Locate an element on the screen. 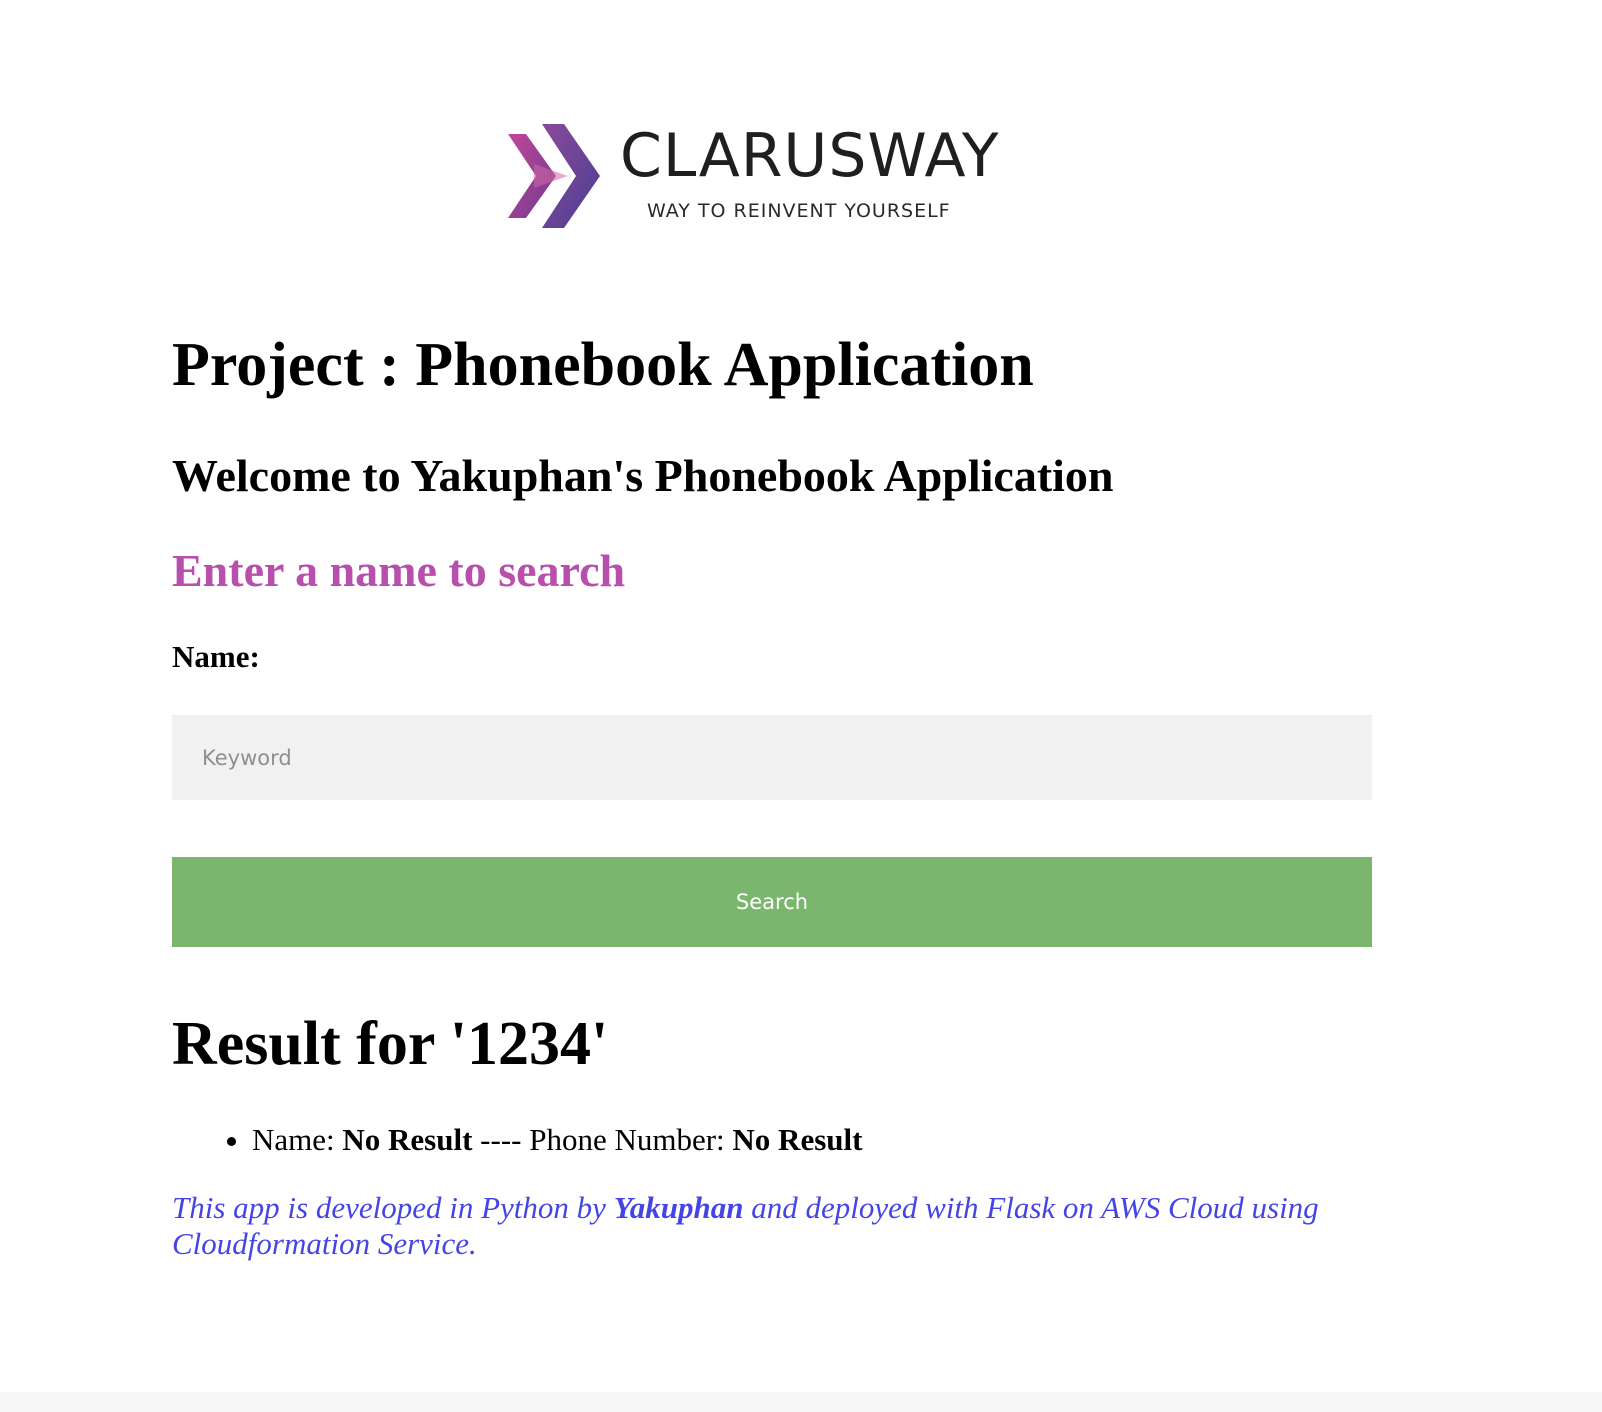  result-name-value: No Result is located at coordinates (407, 1139).